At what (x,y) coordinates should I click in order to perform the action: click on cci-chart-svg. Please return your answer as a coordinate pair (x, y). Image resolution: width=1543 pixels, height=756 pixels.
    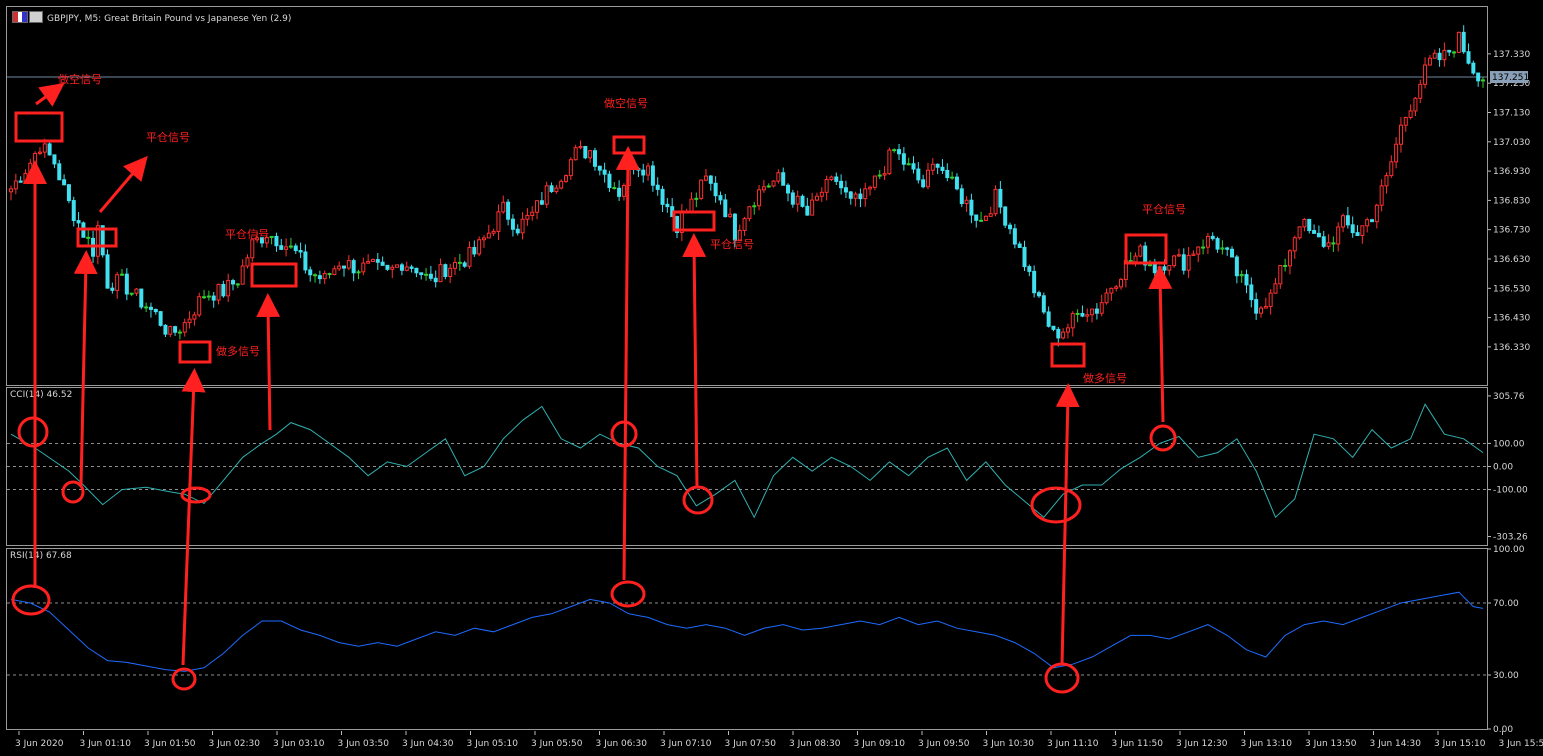
    Looking at the image, I should click on (747, 461).